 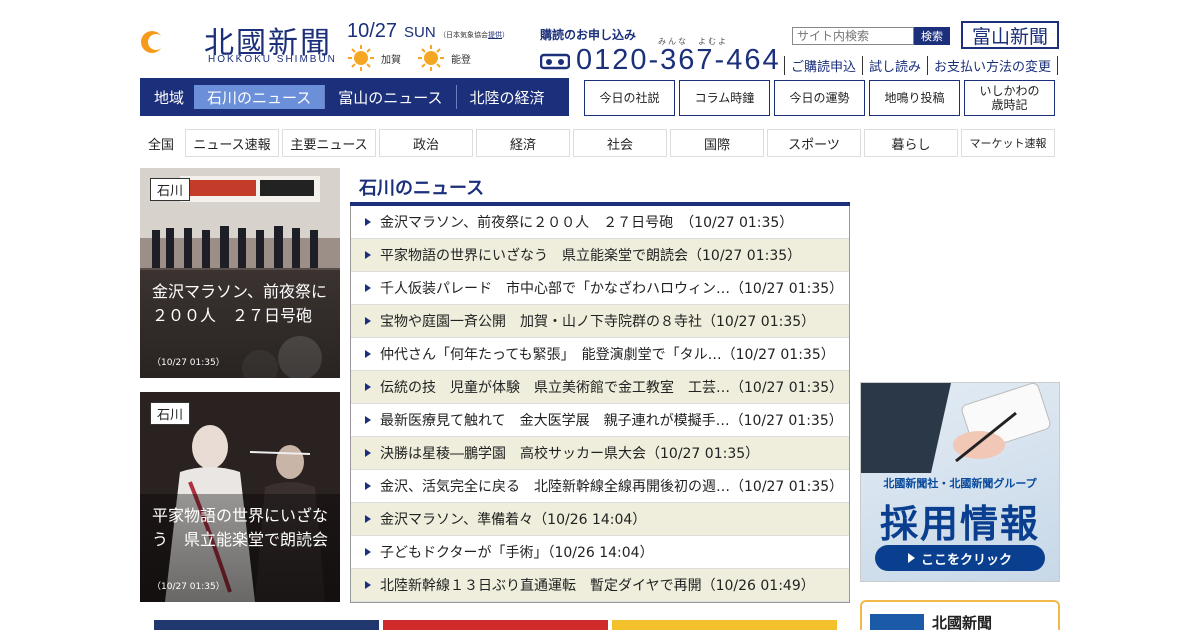 I want to click on news-item-title: 千人仮装パレード 市中心部で「かなざわハロウィン…（10/27 01:35）, so click(x=612, y=289).